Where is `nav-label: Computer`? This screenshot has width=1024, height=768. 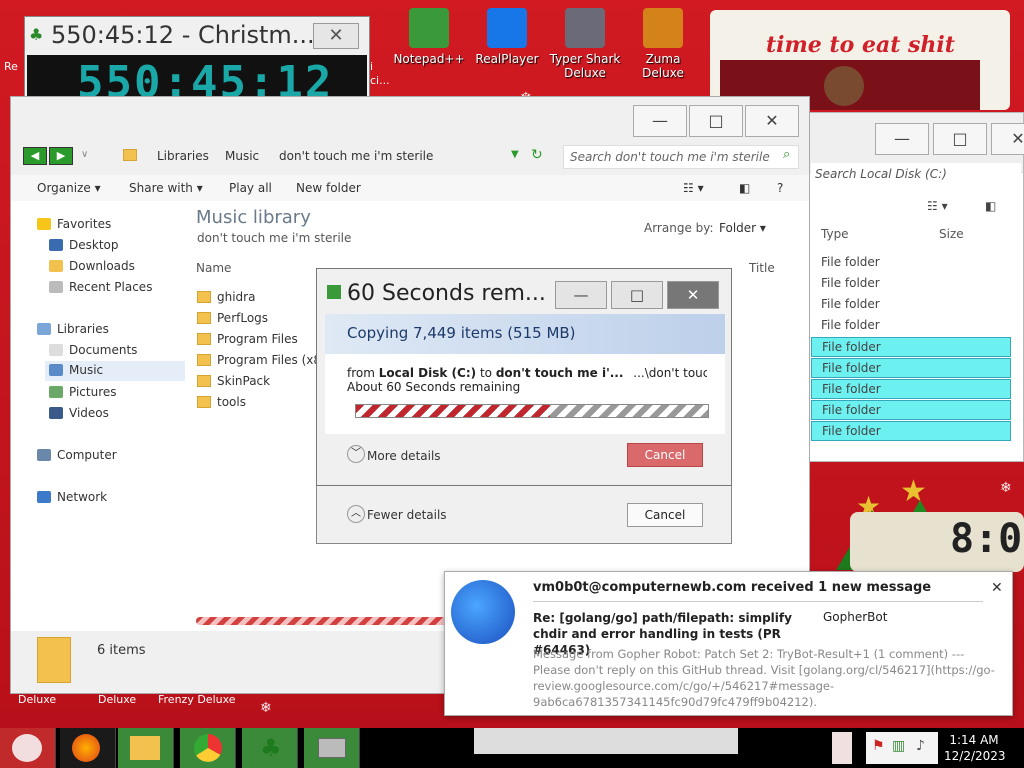
nav-label: Computer is located at coordinates (87, 455).